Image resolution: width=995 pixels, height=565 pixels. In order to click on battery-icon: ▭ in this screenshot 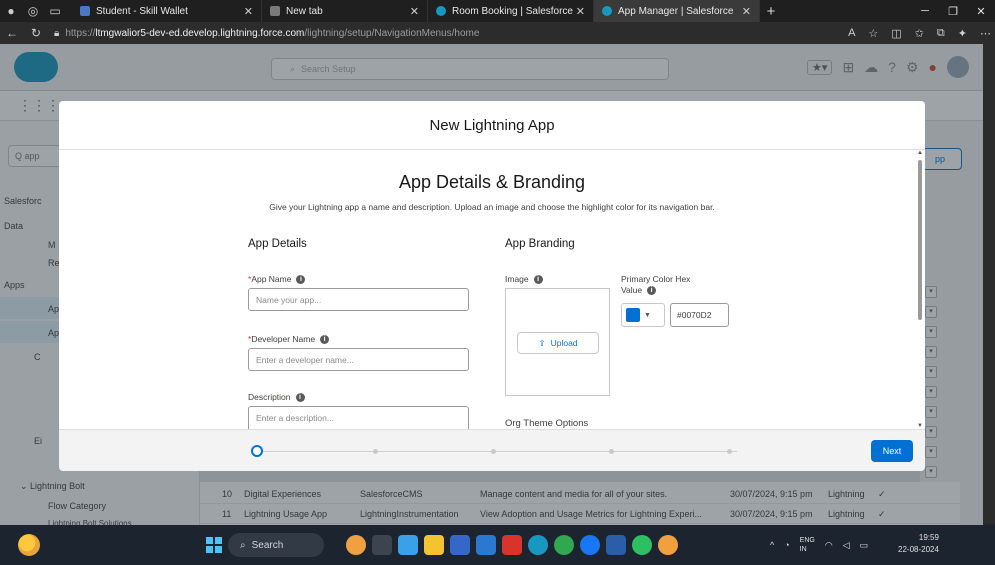, I will do `click(864, 545)`.